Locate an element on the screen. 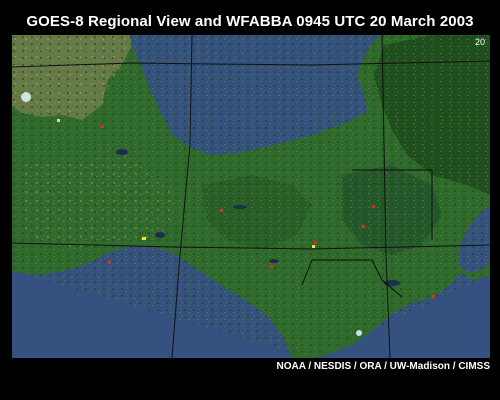  credit-line: NOAA / NESDIS / ORA / UW-Madison / CIMSS is located at coordinates (383, 366).